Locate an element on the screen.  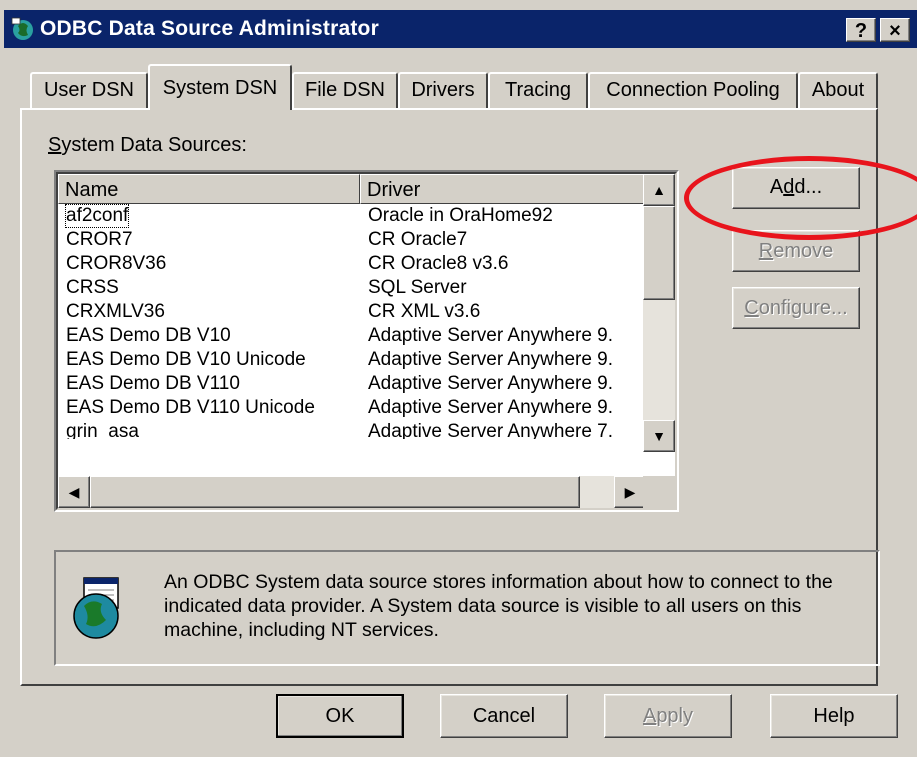
list-item: grin_asa Adaptive Server Anywhere 7. is located at coordinates (356, 430).